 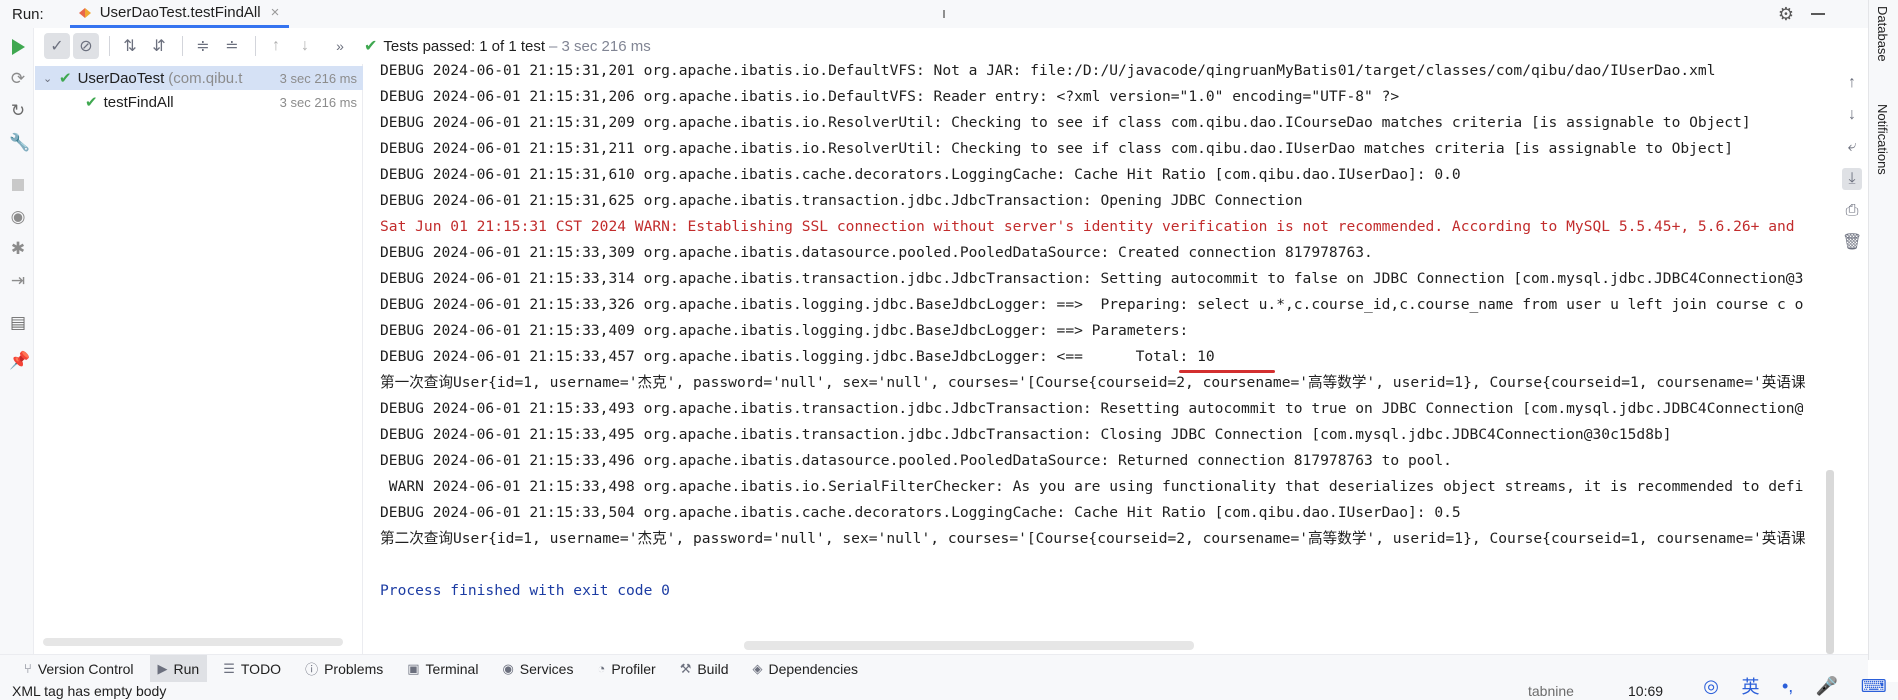 What do you see at coordinates (275, 12) in the screenshot?
I see `close-icon: ×` at bounding box center [275, 12].